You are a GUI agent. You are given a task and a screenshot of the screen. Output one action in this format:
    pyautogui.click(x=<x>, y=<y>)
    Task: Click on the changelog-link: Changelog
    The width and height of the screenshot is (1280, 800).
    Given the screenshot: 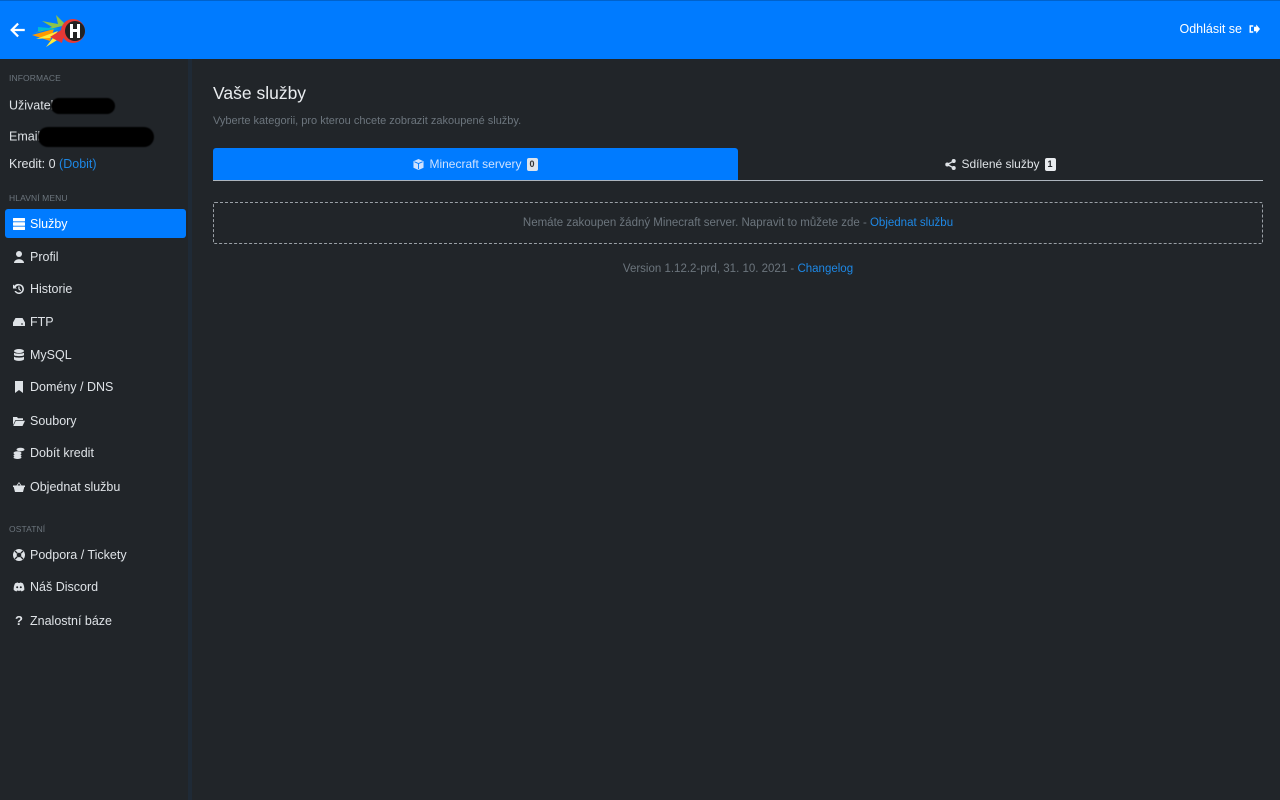 What is the action you would take?
    pyautogui.click(x=825, y=269)
    